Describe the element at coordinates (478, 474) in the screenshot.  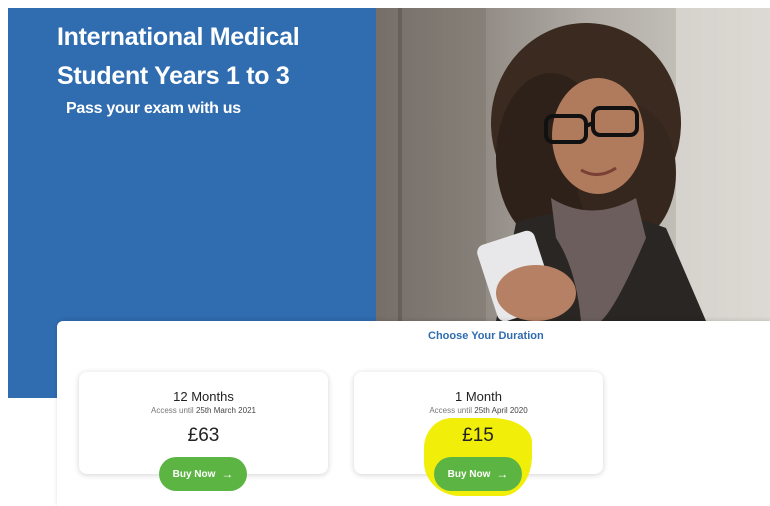
I see `buy-now-button-1-month: Buy Now →` at that location.